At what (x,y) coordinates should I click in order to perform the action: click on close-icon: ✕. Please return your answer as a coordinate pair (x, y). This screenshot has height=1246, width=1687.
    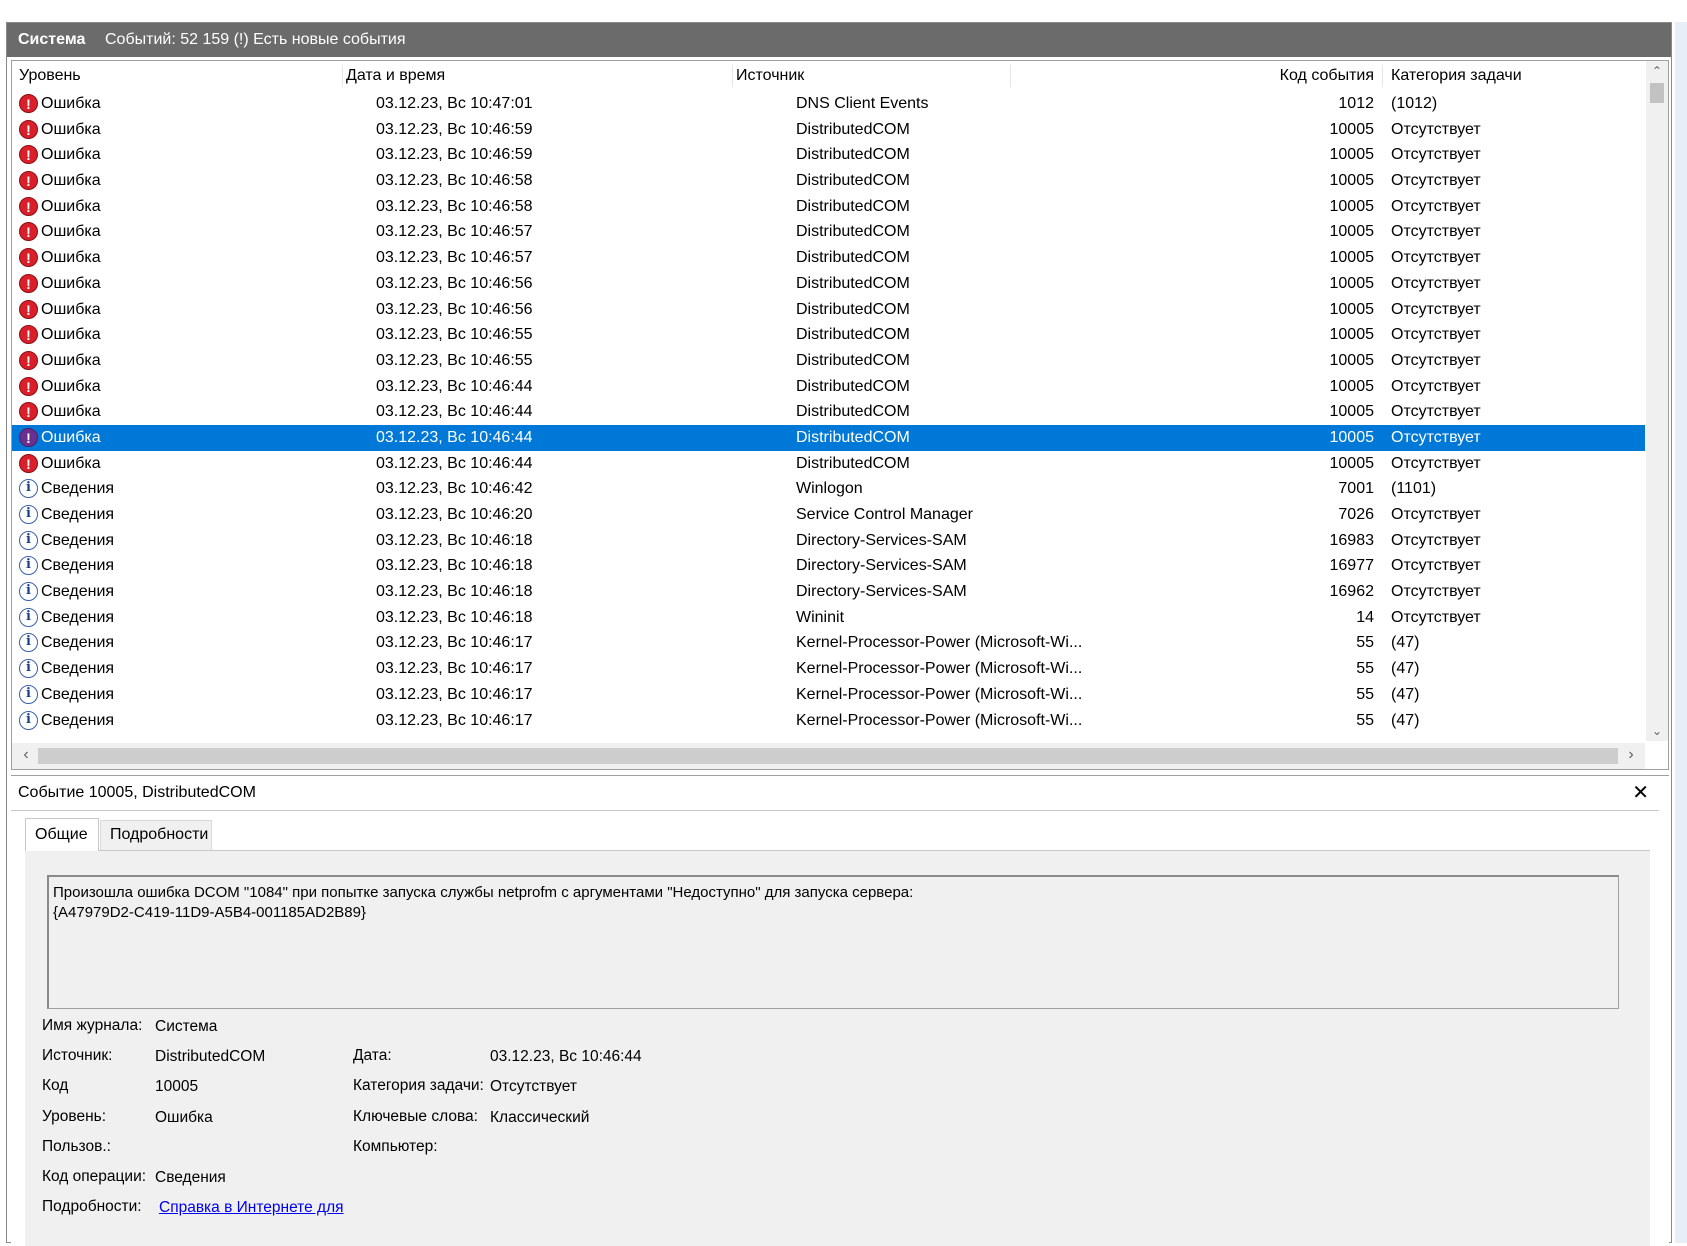
    Looking at the image, I should click on (1640, 792).